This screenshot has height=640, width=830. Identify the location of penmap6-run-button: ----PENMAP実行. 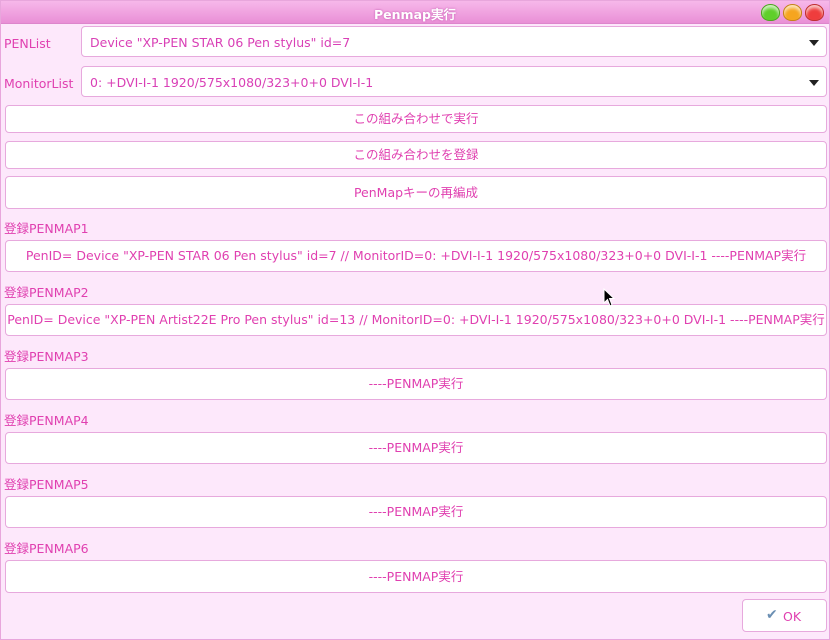
(416, 576).